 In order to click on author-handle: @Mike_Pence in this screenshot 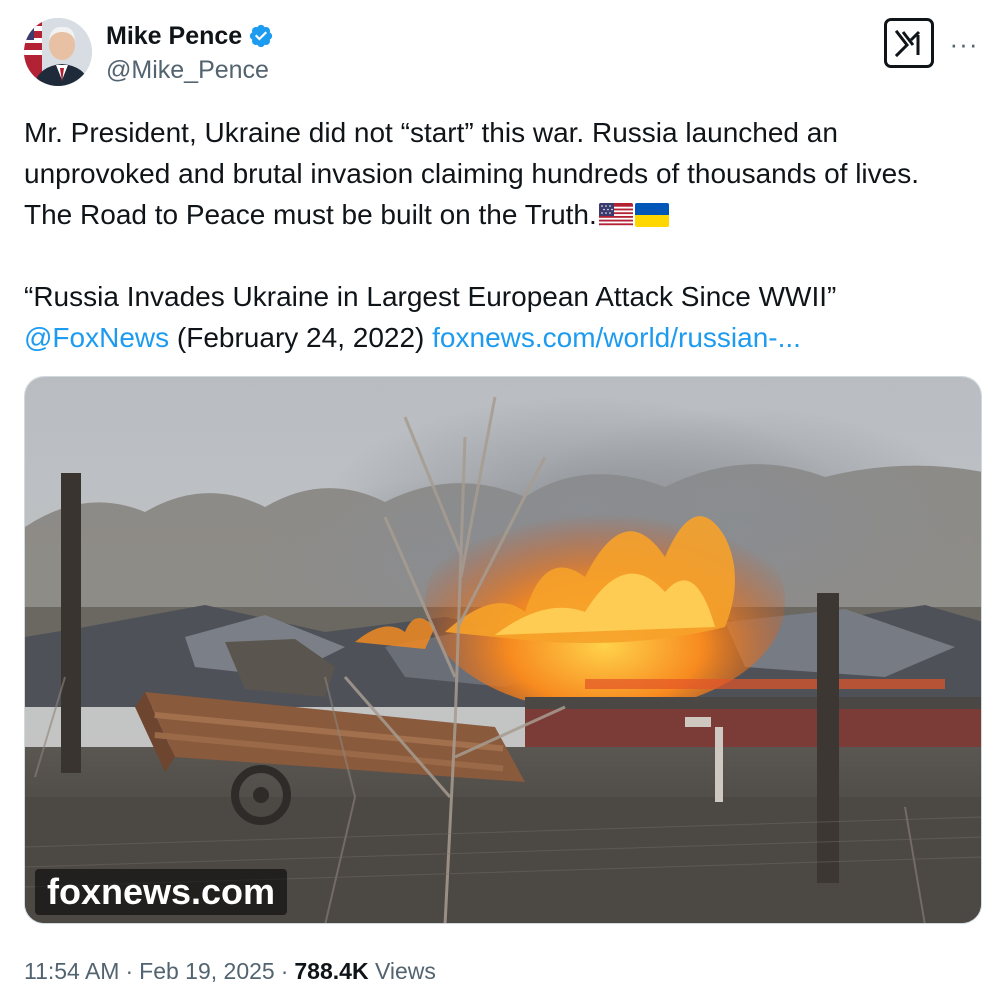, I will do `click(187, 70)`.